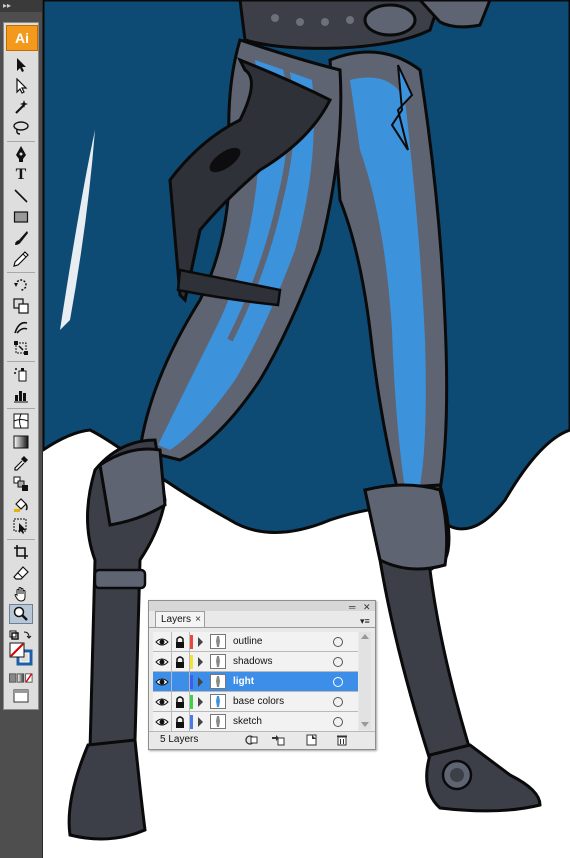 The width and height of the screenshot is (570, 858). Describe the element at coordinates (21, 395) in the screenshot. I see `column-graph-tool-icon` at that location.